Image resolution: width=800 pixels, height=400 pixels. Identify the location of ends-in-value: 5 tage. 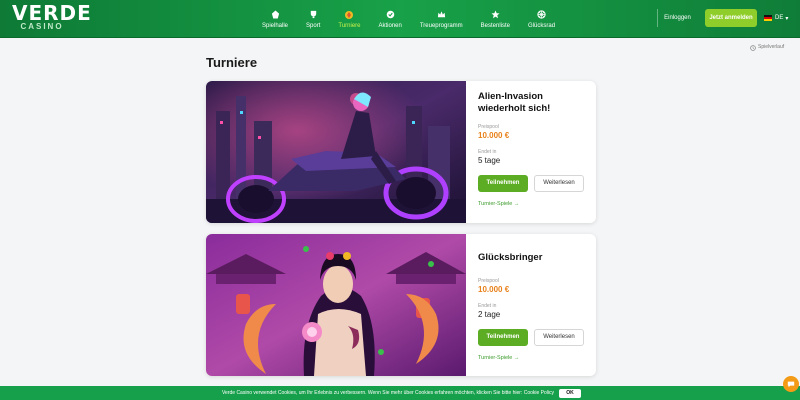
(489, 160).